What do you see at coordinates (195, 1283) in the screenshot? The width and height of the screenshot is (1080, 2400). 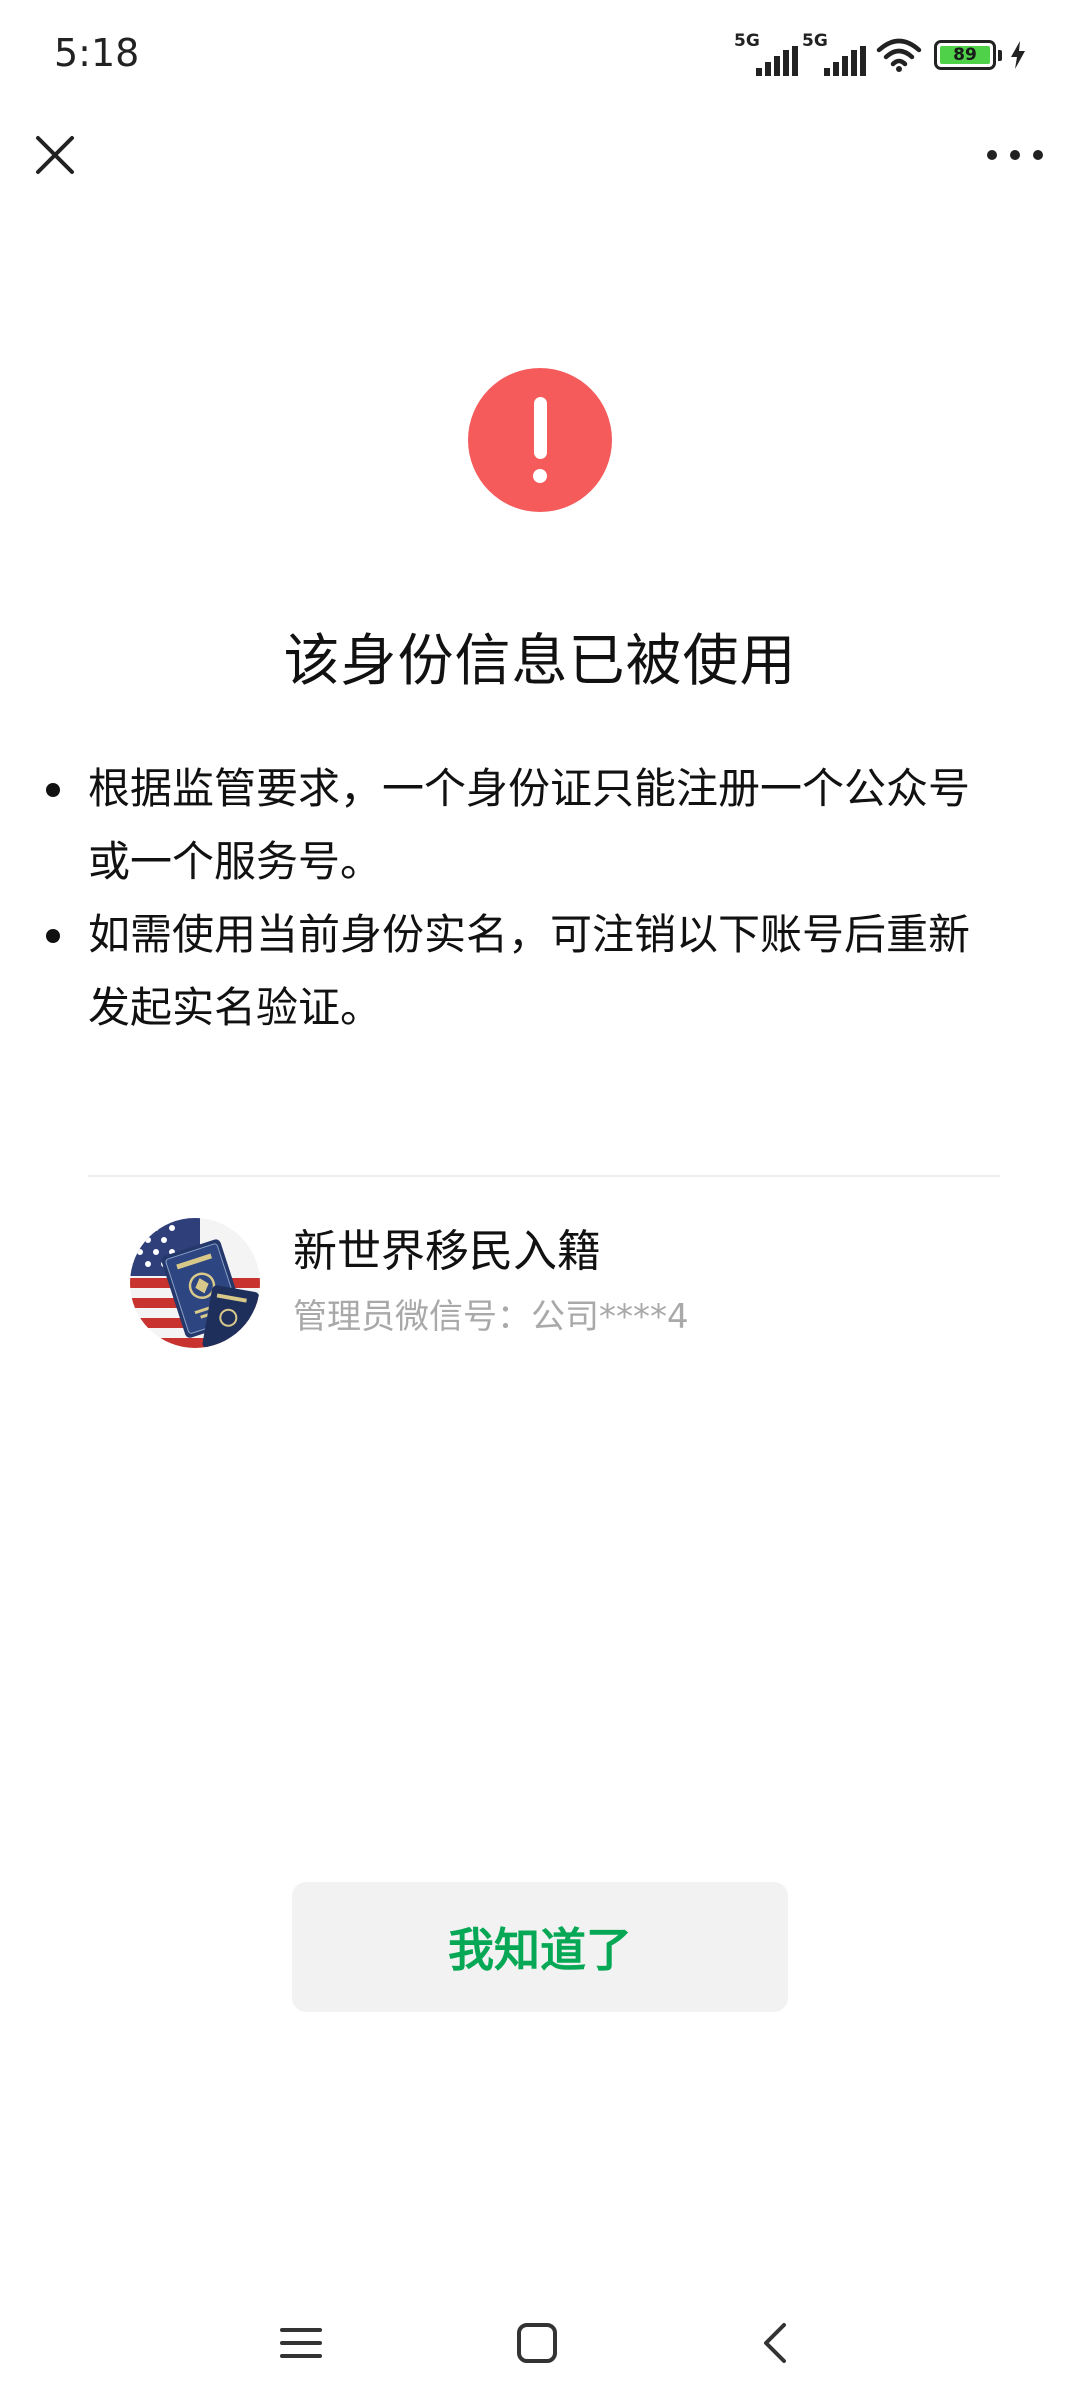 I see `passport-flag-avatar` at bounding box center [195, 1283].